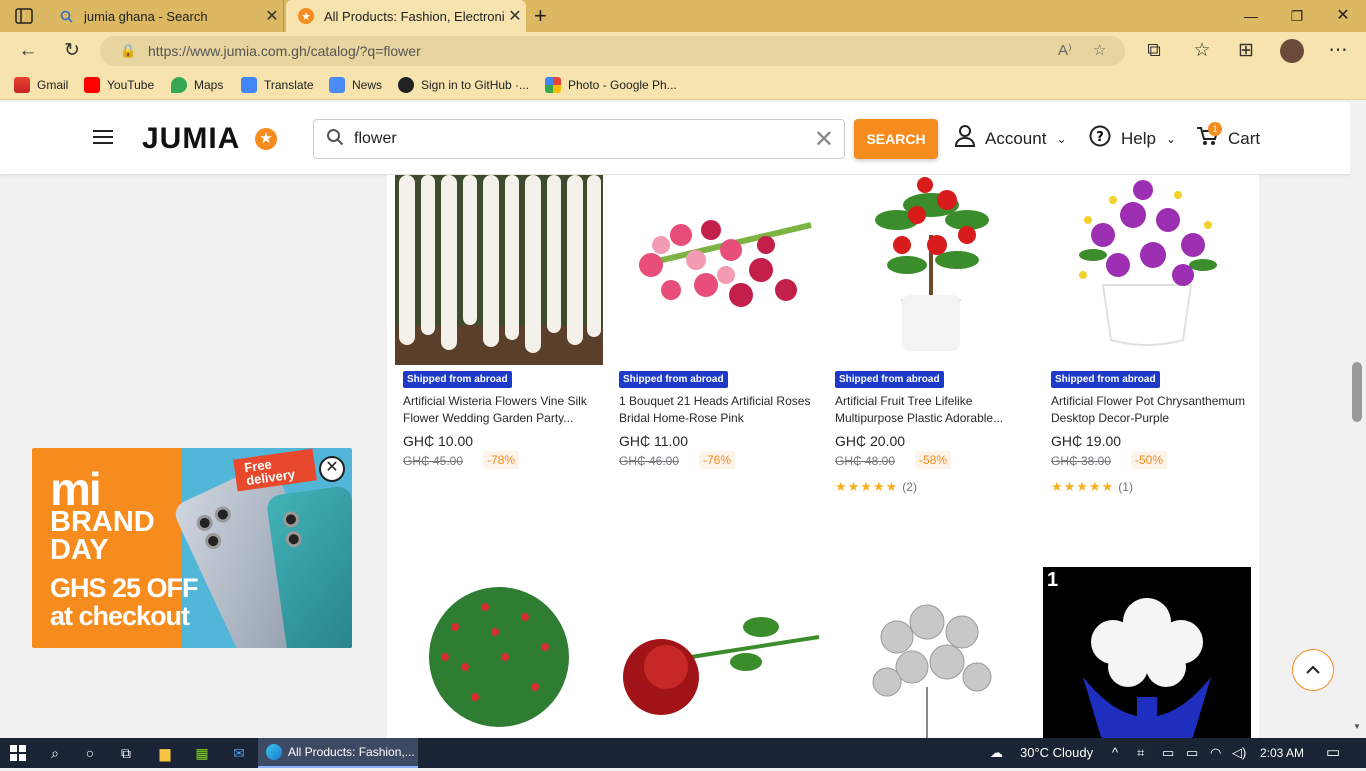 Image resolution: width=1366 pixels, height=771 pixels. I want to click on tab-actions-icon, so click(24, 16).